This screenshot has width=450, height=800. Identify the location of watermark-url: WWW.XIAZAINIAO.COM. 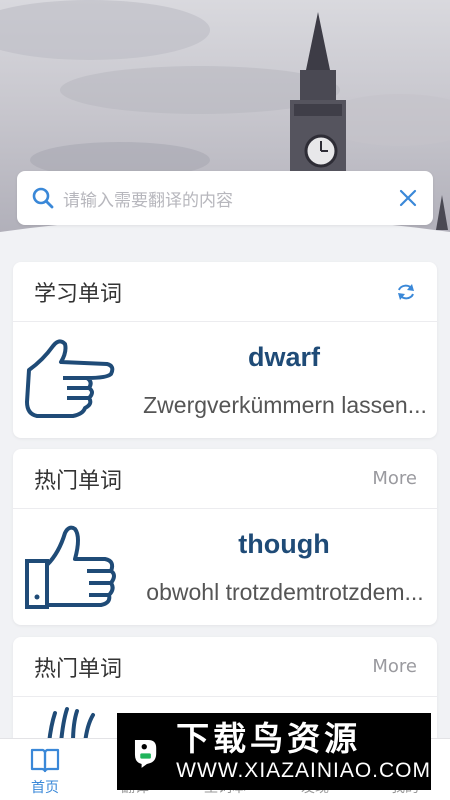
(303, 770).